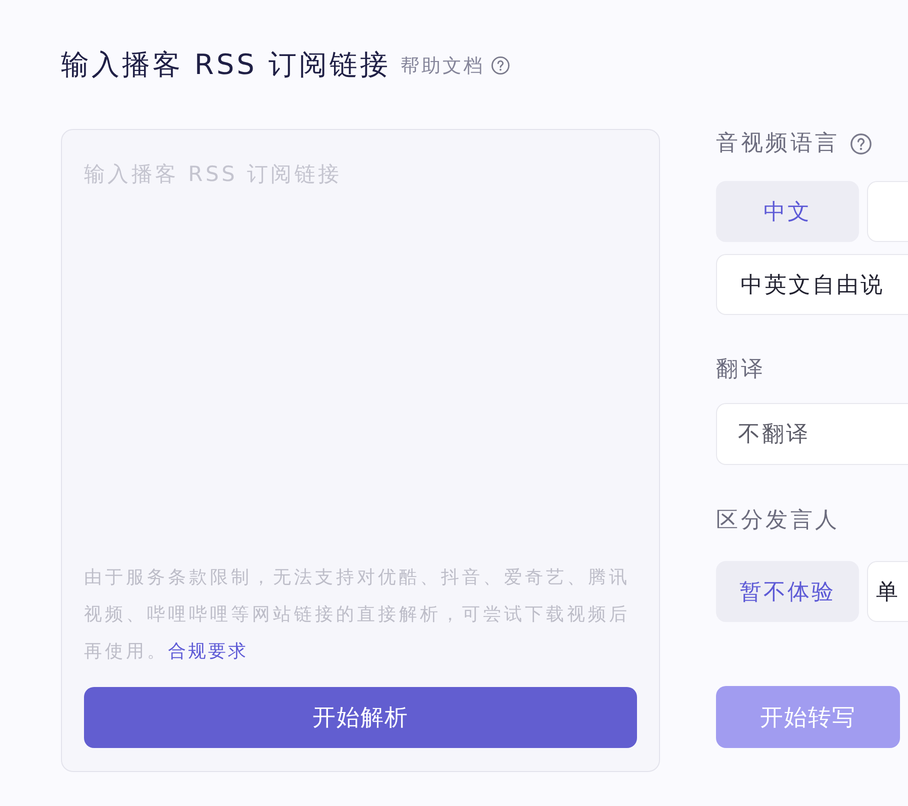 The width and height of the screenshot is (908, 806). Describe the element at coordinates (741, 370) in the screenshot. I see `translation-label: 翻译` at that location.